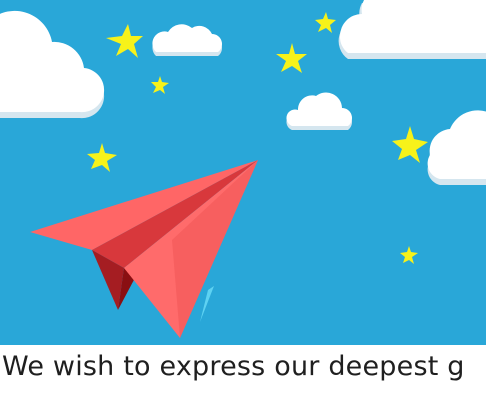  I want to click on cloud-icon, so click(412, 29).